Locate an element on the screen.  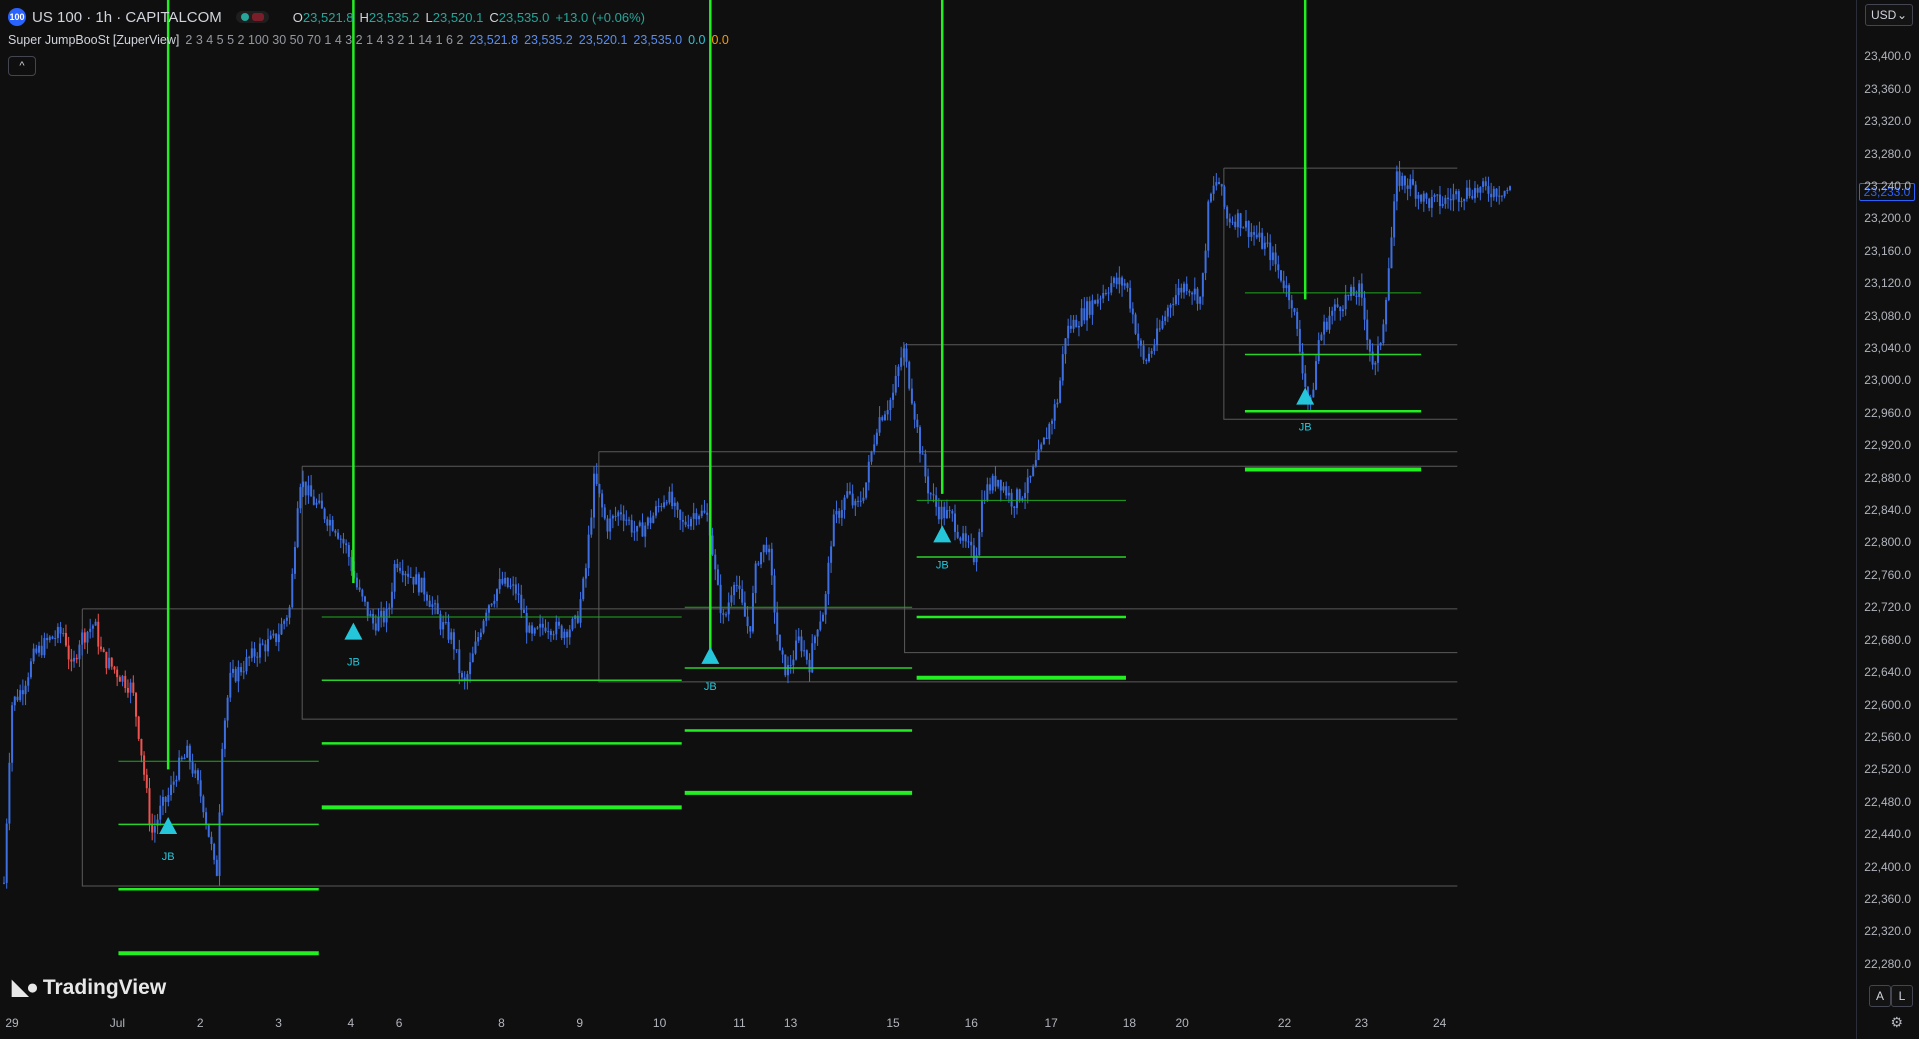
price-tick-label: 22,640.0 is located at coordinates (1887, 672).